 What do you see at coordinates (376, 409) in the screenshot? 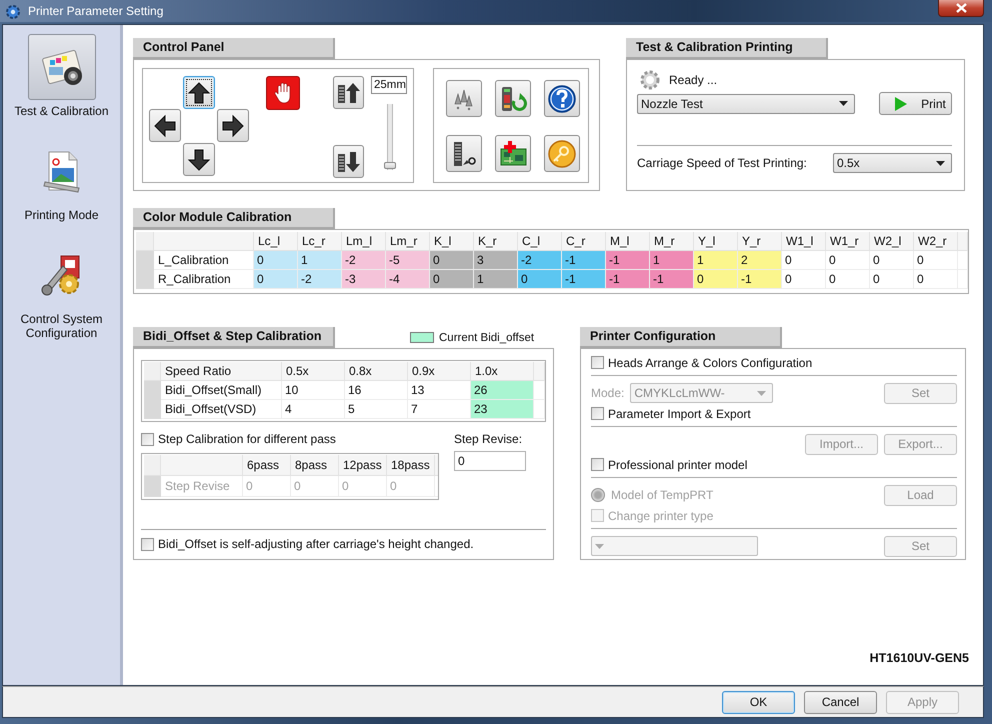
I see `table-cell: 5` at bounding box center [376, 409].